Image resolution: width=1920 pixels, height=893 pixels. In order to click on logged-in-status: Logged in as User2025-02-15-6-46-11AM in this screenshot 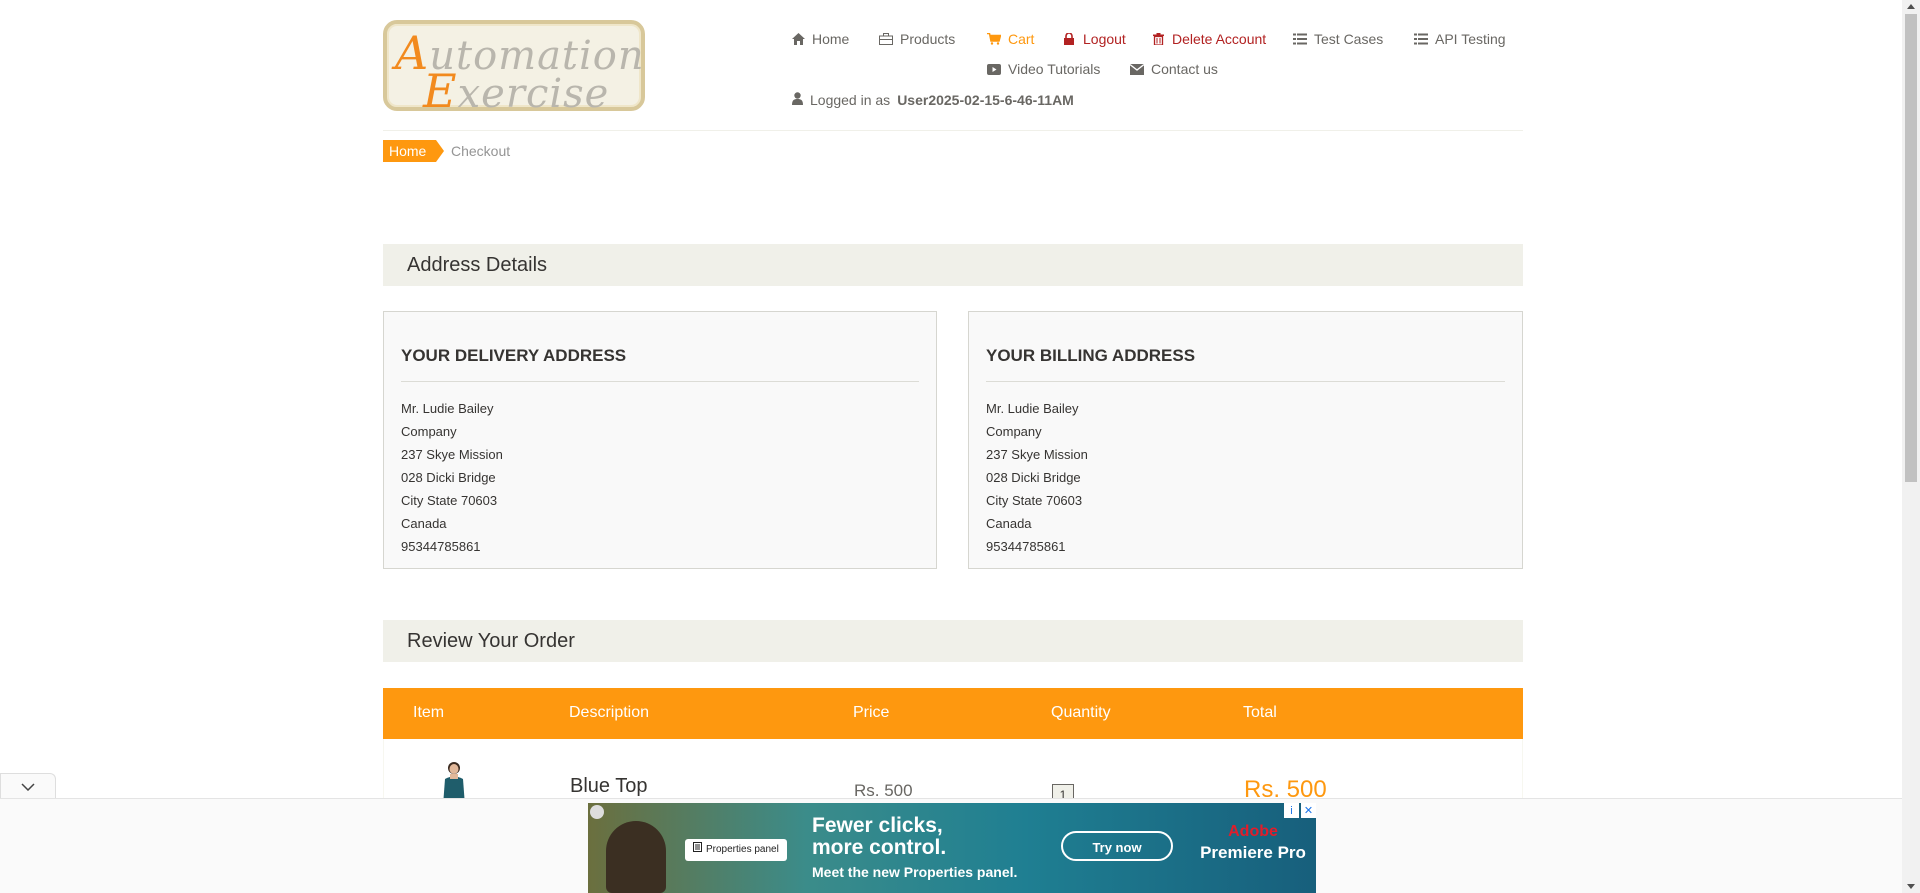, I will do `click(933, 100)`.